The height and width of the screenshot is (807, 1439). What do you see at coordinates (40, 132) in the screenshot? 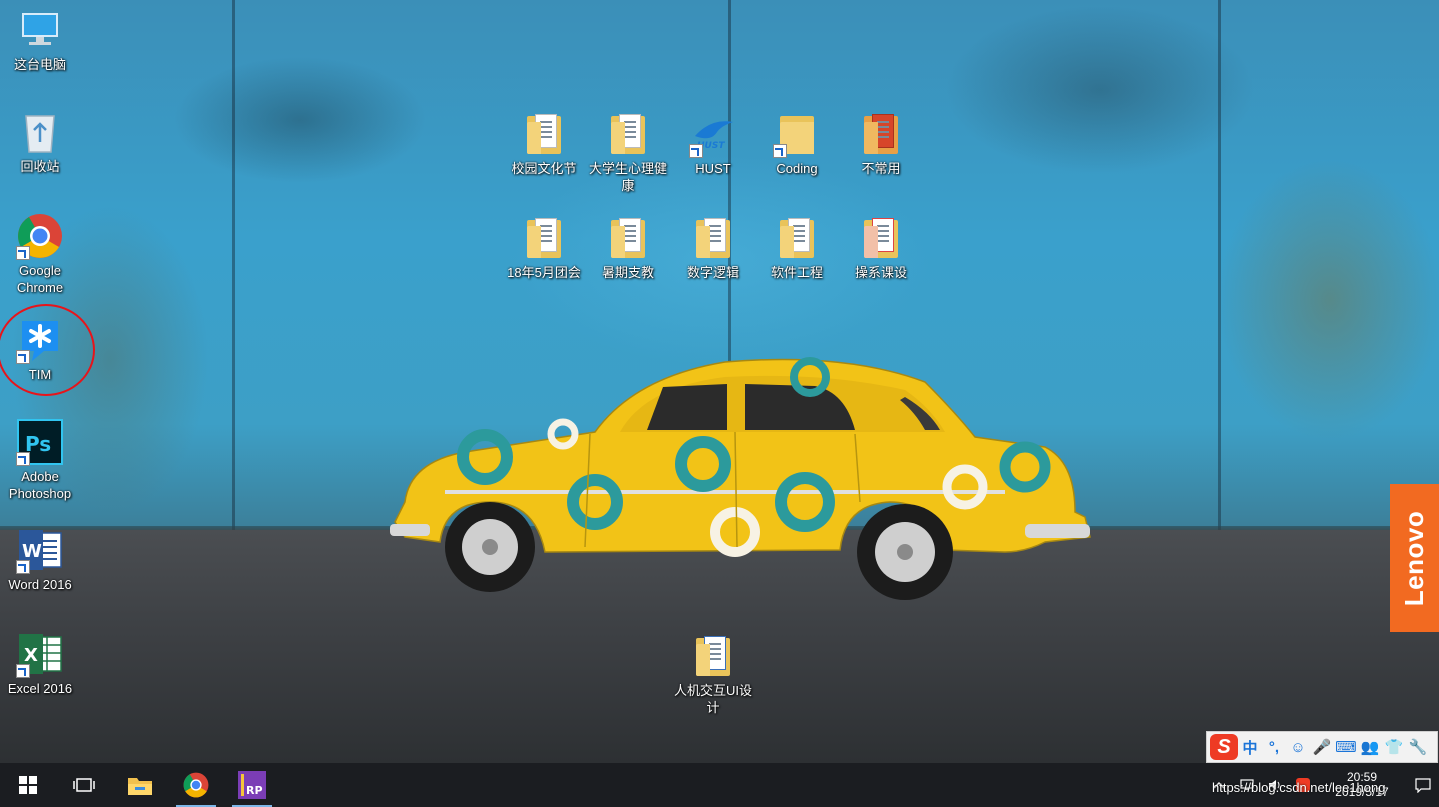
I see `recycle-bin-icon` at bounding box center [40, 132].